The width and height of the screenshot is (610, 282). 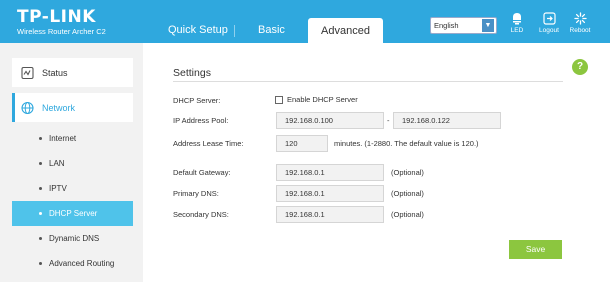 What do you see at coordinates (72, 188) in the screenshot?
I see `sidebar-subitem-iptv: IPTV` at bounding box center [72, 188].